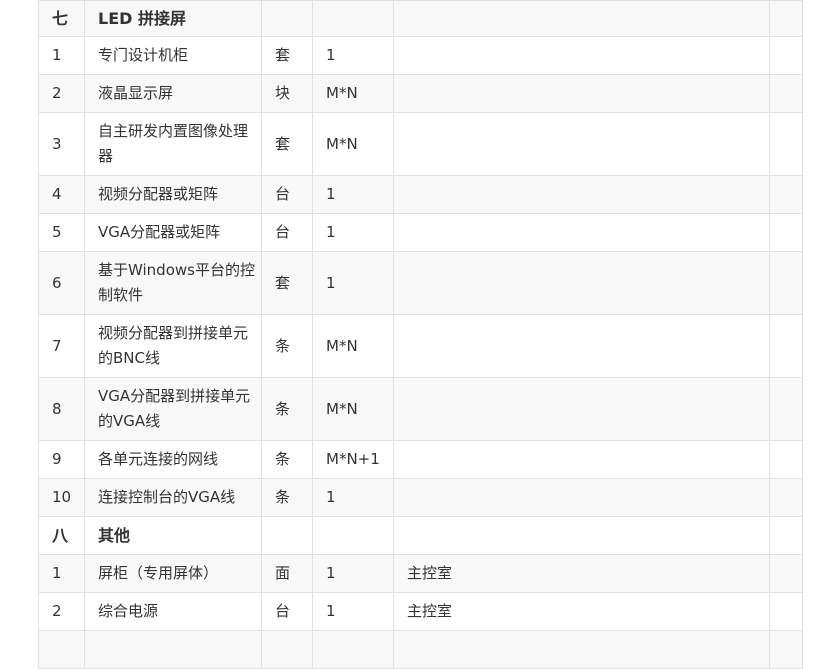 Image resolution: width=840 pixels, height=669 pixels. What do you see at coordinates (61, 232) in the screenshot?
I see `row-number-cell: 5` at bounding box center [61, 232].